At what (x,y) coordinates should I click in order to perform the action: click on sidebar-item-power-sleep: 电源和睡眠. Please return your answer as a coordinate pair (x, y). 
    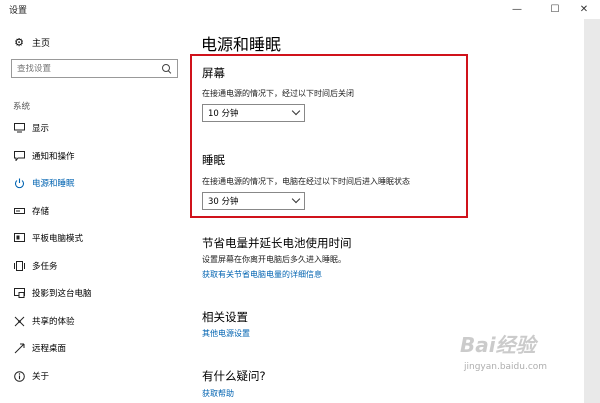
    Looking at the image, I should click on (95, 183).